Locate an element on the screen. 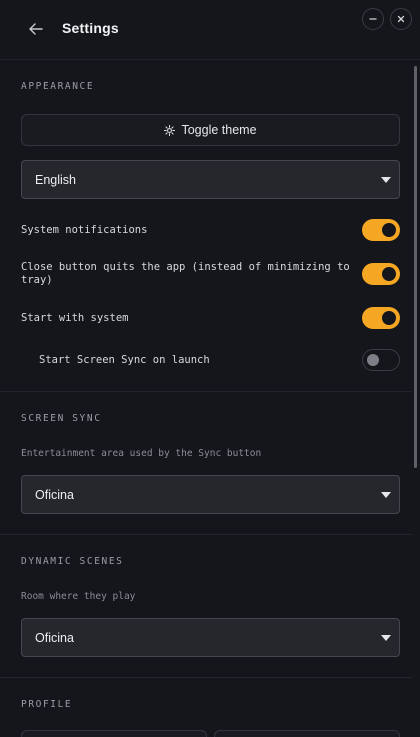  section-title-dynamic-scenes: DYNAMIC SCENES is located at coordinates (72, 561).